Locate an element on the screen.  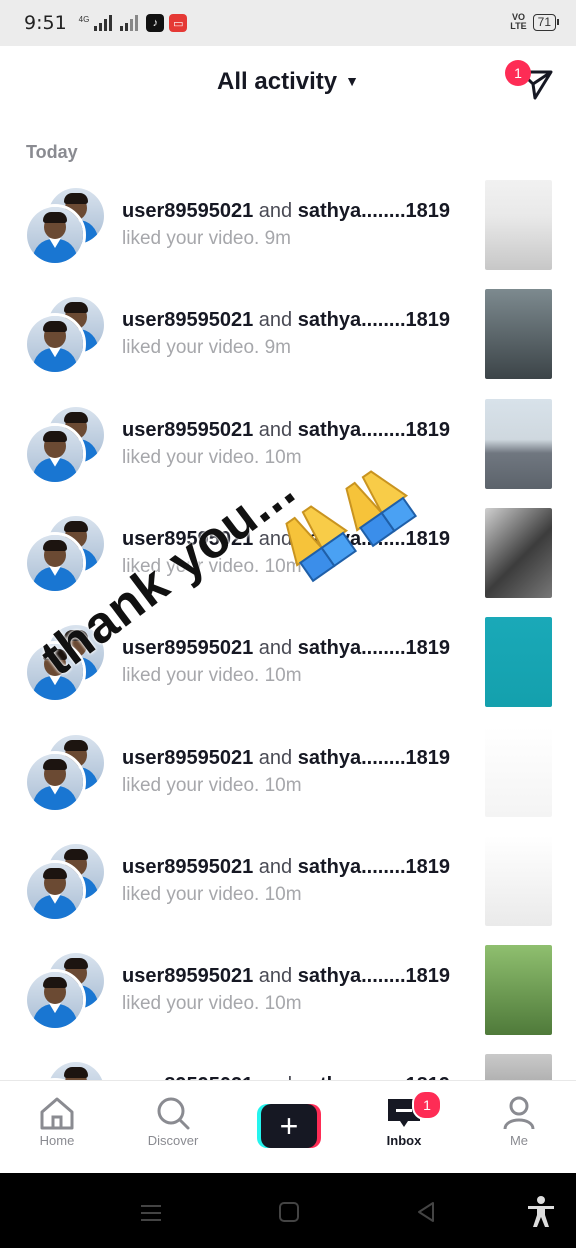
notification-item: user89595021 and sathya........1819 is located at coordinates (288, 1066).